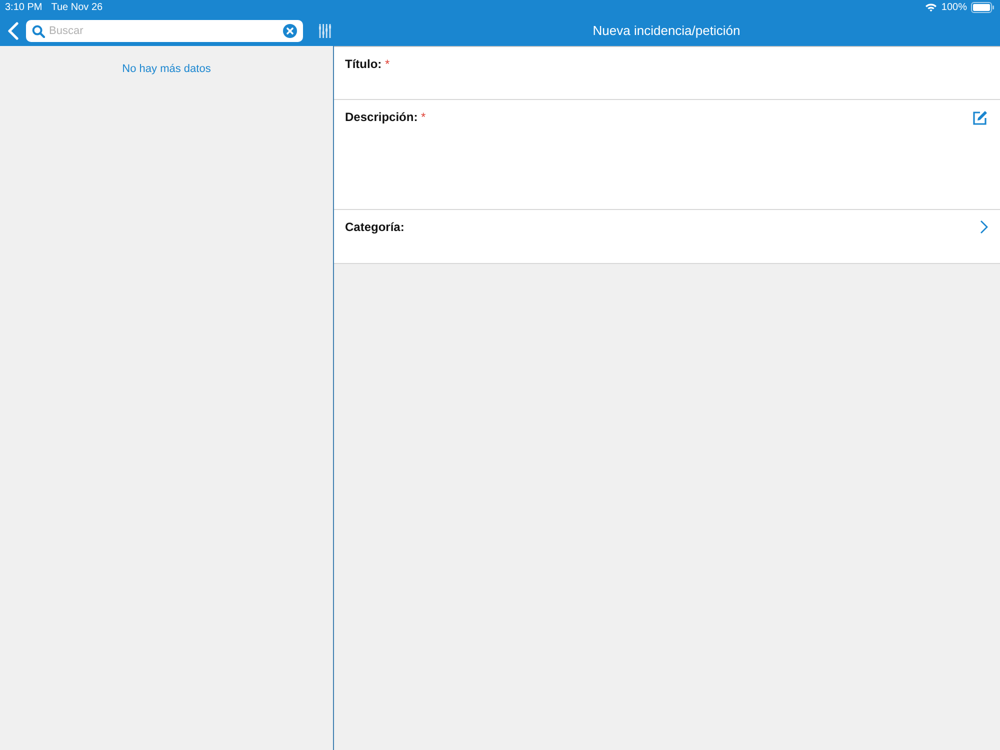 The height and width of the screenshot is (750, 1000). I want to click on chevron-right-icon, so click(984, 227).